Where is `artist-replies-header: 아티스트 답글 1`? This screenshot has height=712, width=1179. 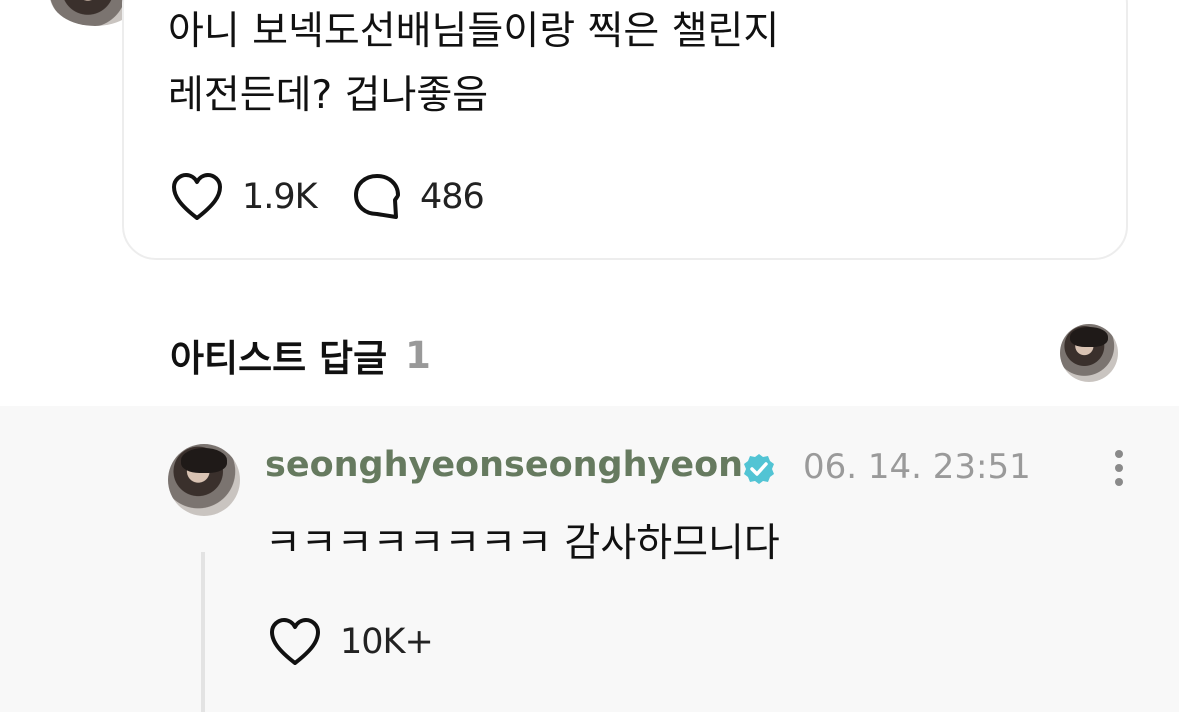 artist-replies-header: 아티스트 답글 1 is located at coordinates (300, 355).